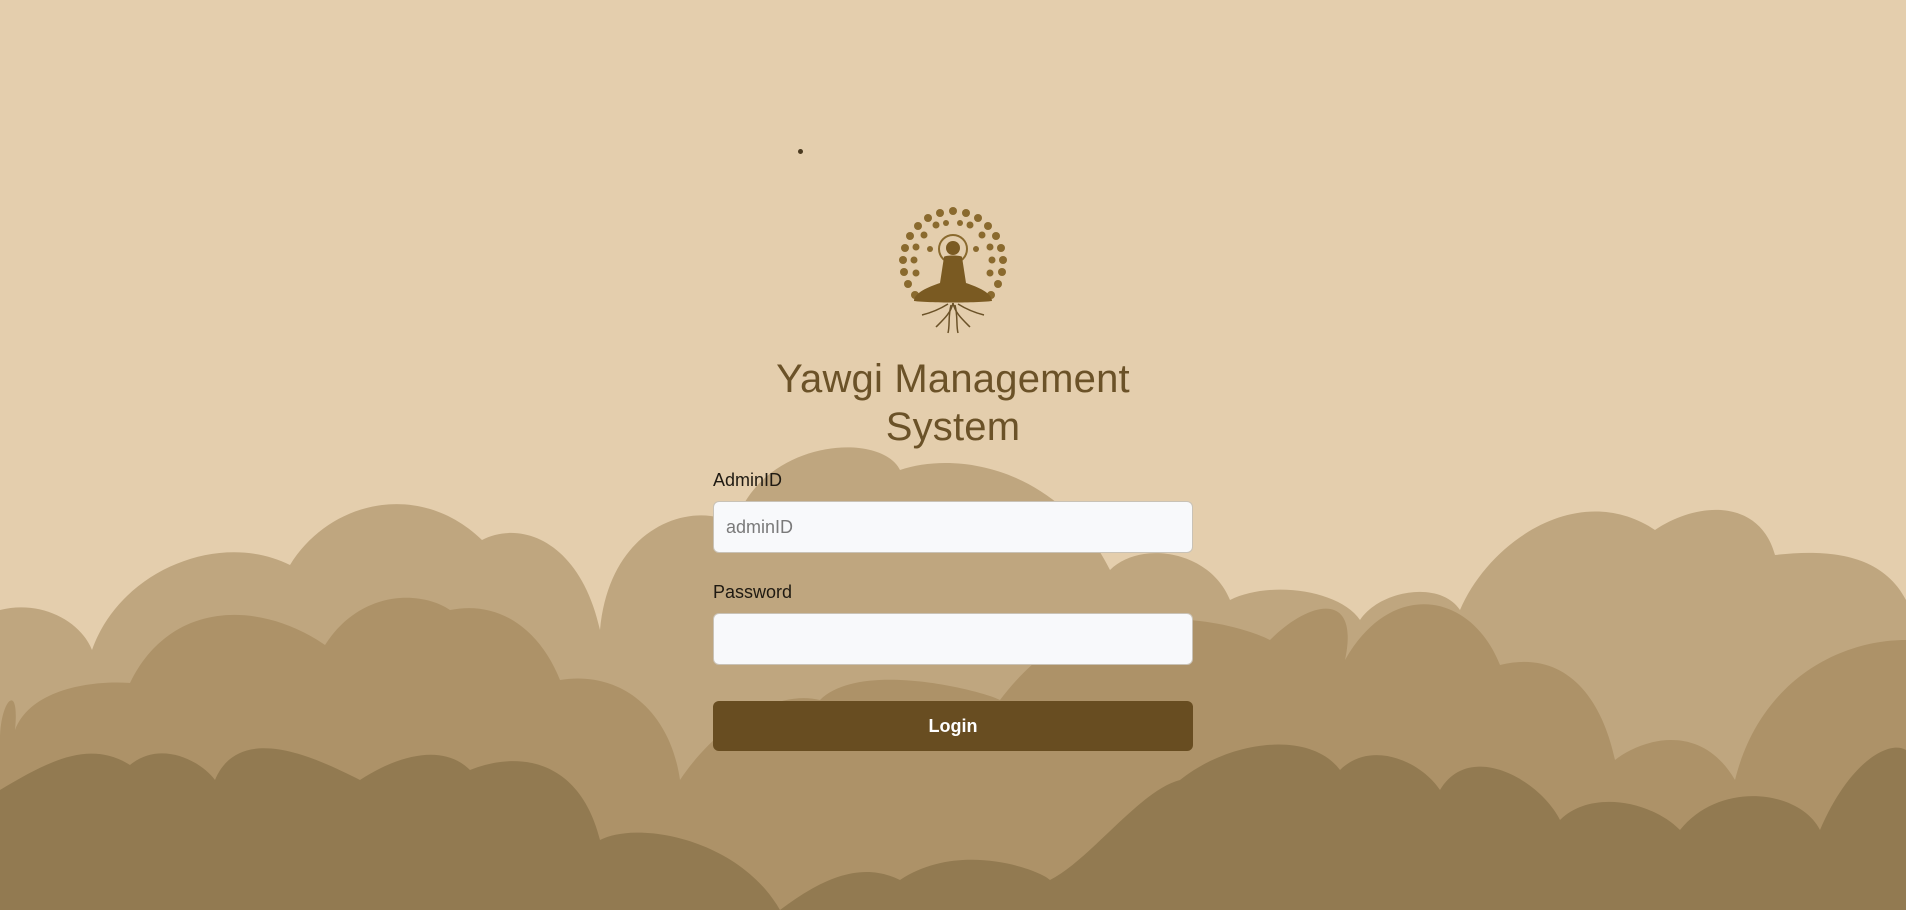  I want to click on decorative-dot, so click(800, 151).